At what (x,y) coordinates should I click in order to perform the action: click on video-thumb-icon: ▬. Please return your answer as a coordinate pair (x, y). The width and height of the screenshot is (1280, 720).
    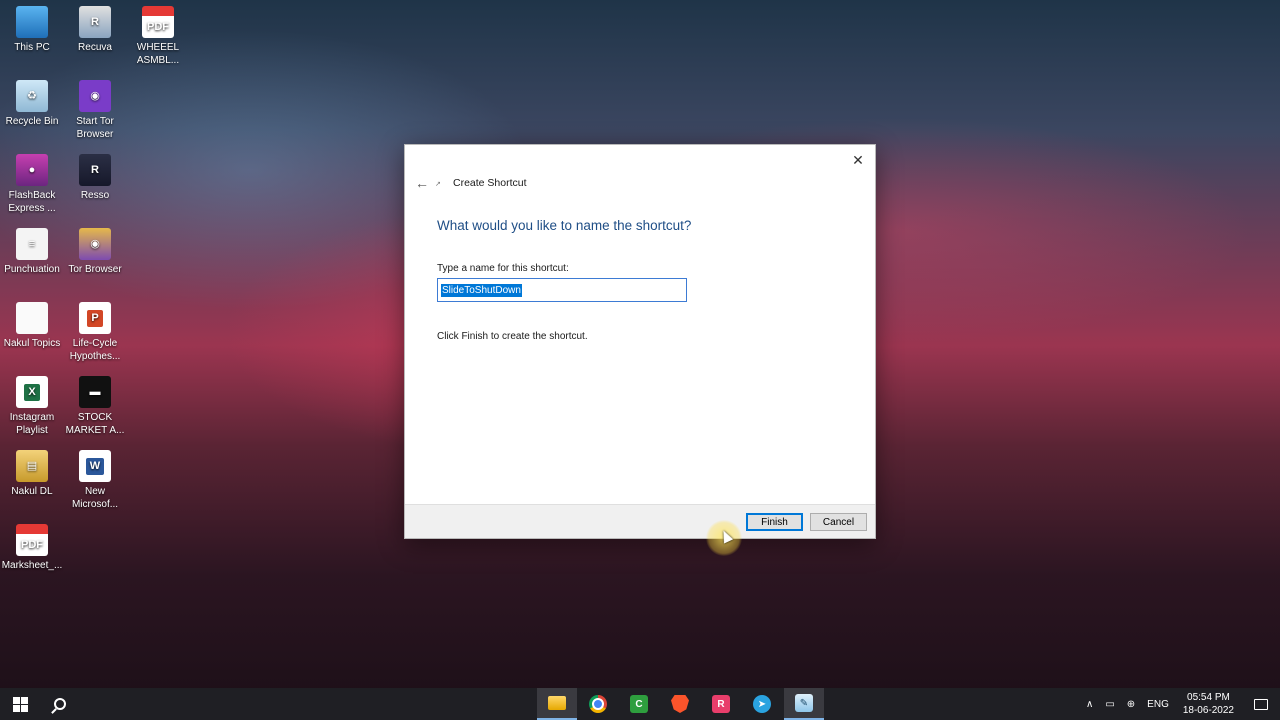
    Looking at the image, I should click on (95, 392).